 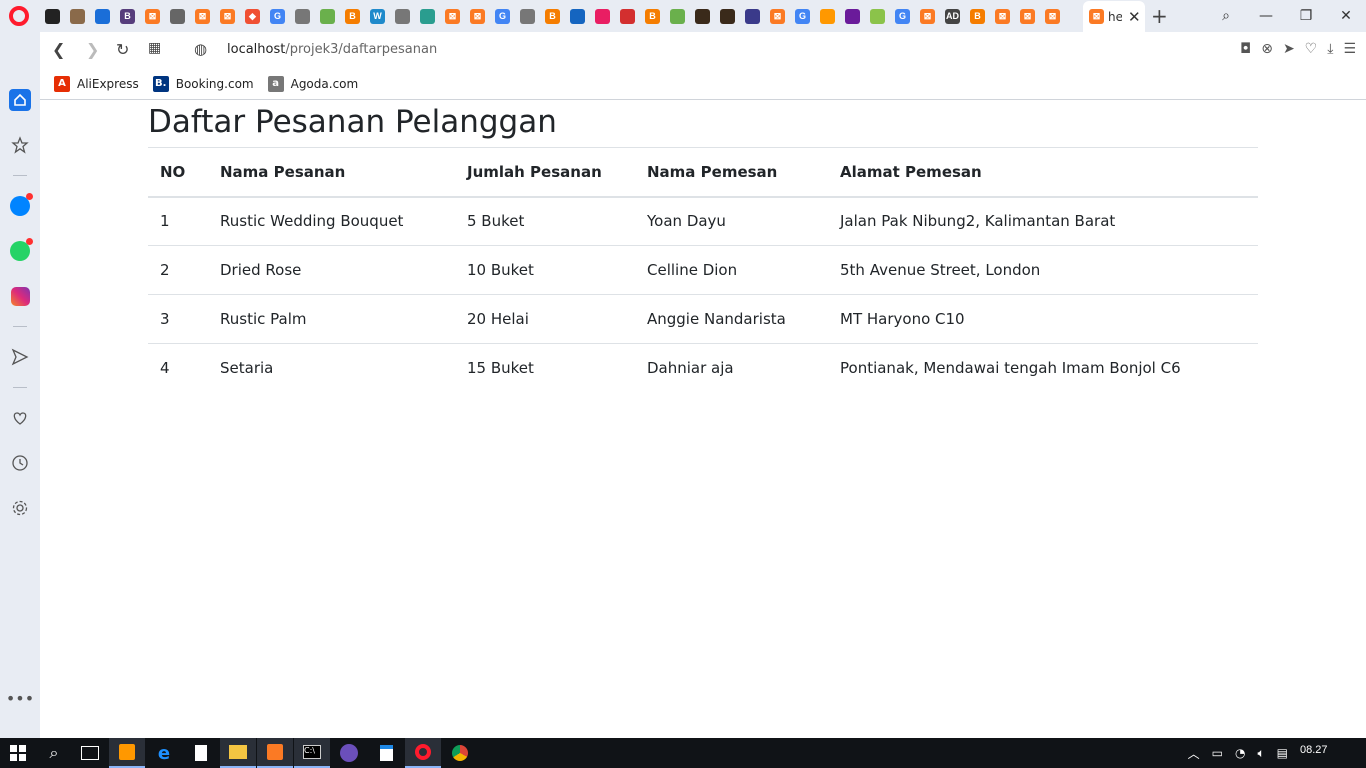 What do you see at coordinates (1159, 16) in the screenshot?
I see `new-tab-button: +` at bounding box center [1159, 16].